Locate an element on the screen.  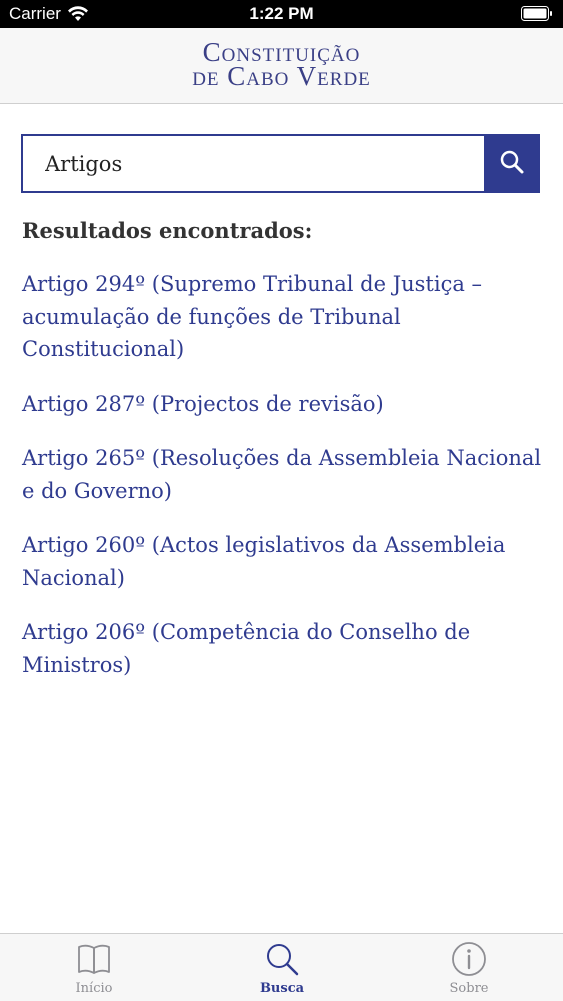
tab-label: Início is located at coordinates (94, 988).